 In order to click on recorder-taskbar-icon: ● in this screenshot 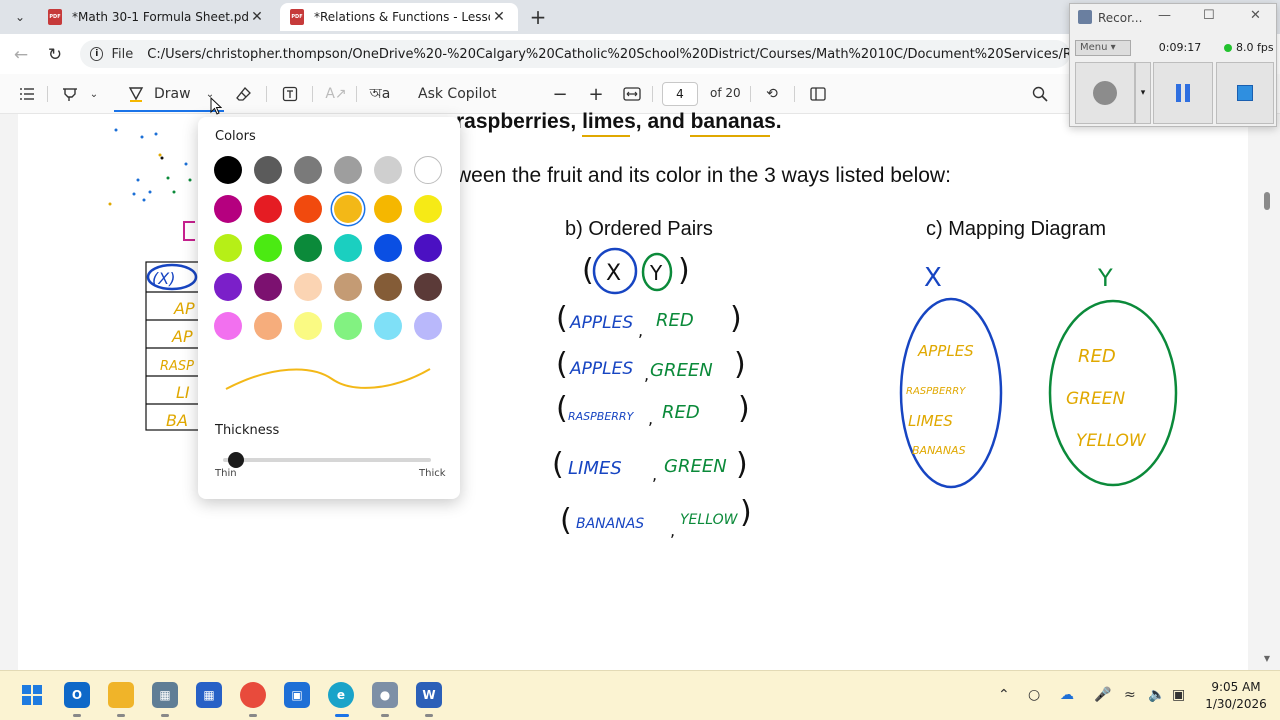, I will do `click(385, 695)`.